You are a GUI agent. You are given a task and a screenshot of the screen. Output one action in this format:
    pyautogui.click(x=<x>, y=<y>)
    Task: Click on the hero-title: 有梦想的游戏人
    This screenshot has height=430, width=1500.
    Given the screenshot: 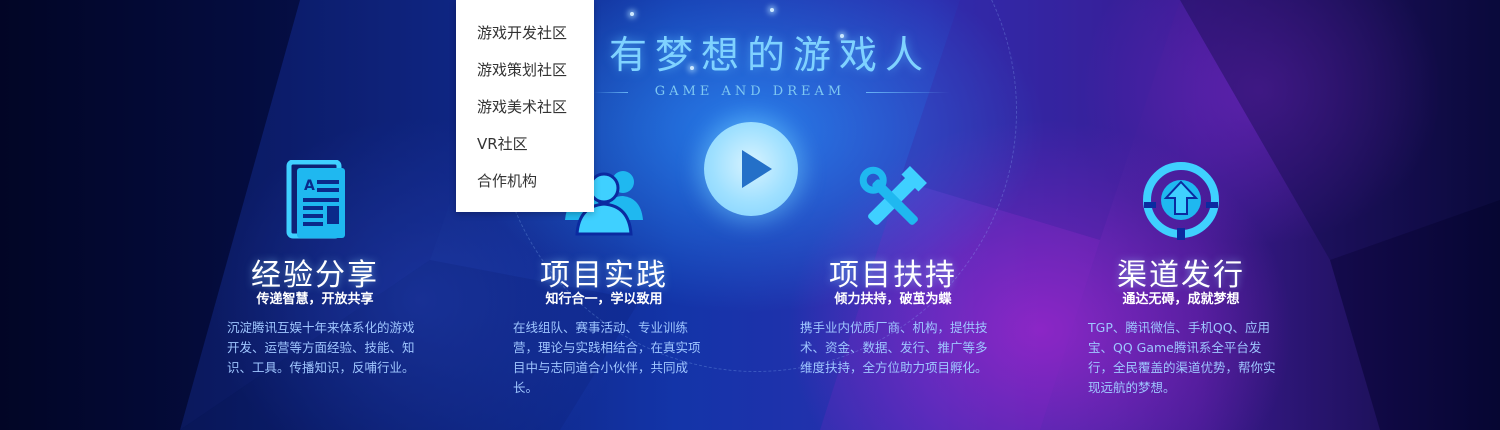 What is the action you would take?
    pyautogui.click(x=769, y=55)
    